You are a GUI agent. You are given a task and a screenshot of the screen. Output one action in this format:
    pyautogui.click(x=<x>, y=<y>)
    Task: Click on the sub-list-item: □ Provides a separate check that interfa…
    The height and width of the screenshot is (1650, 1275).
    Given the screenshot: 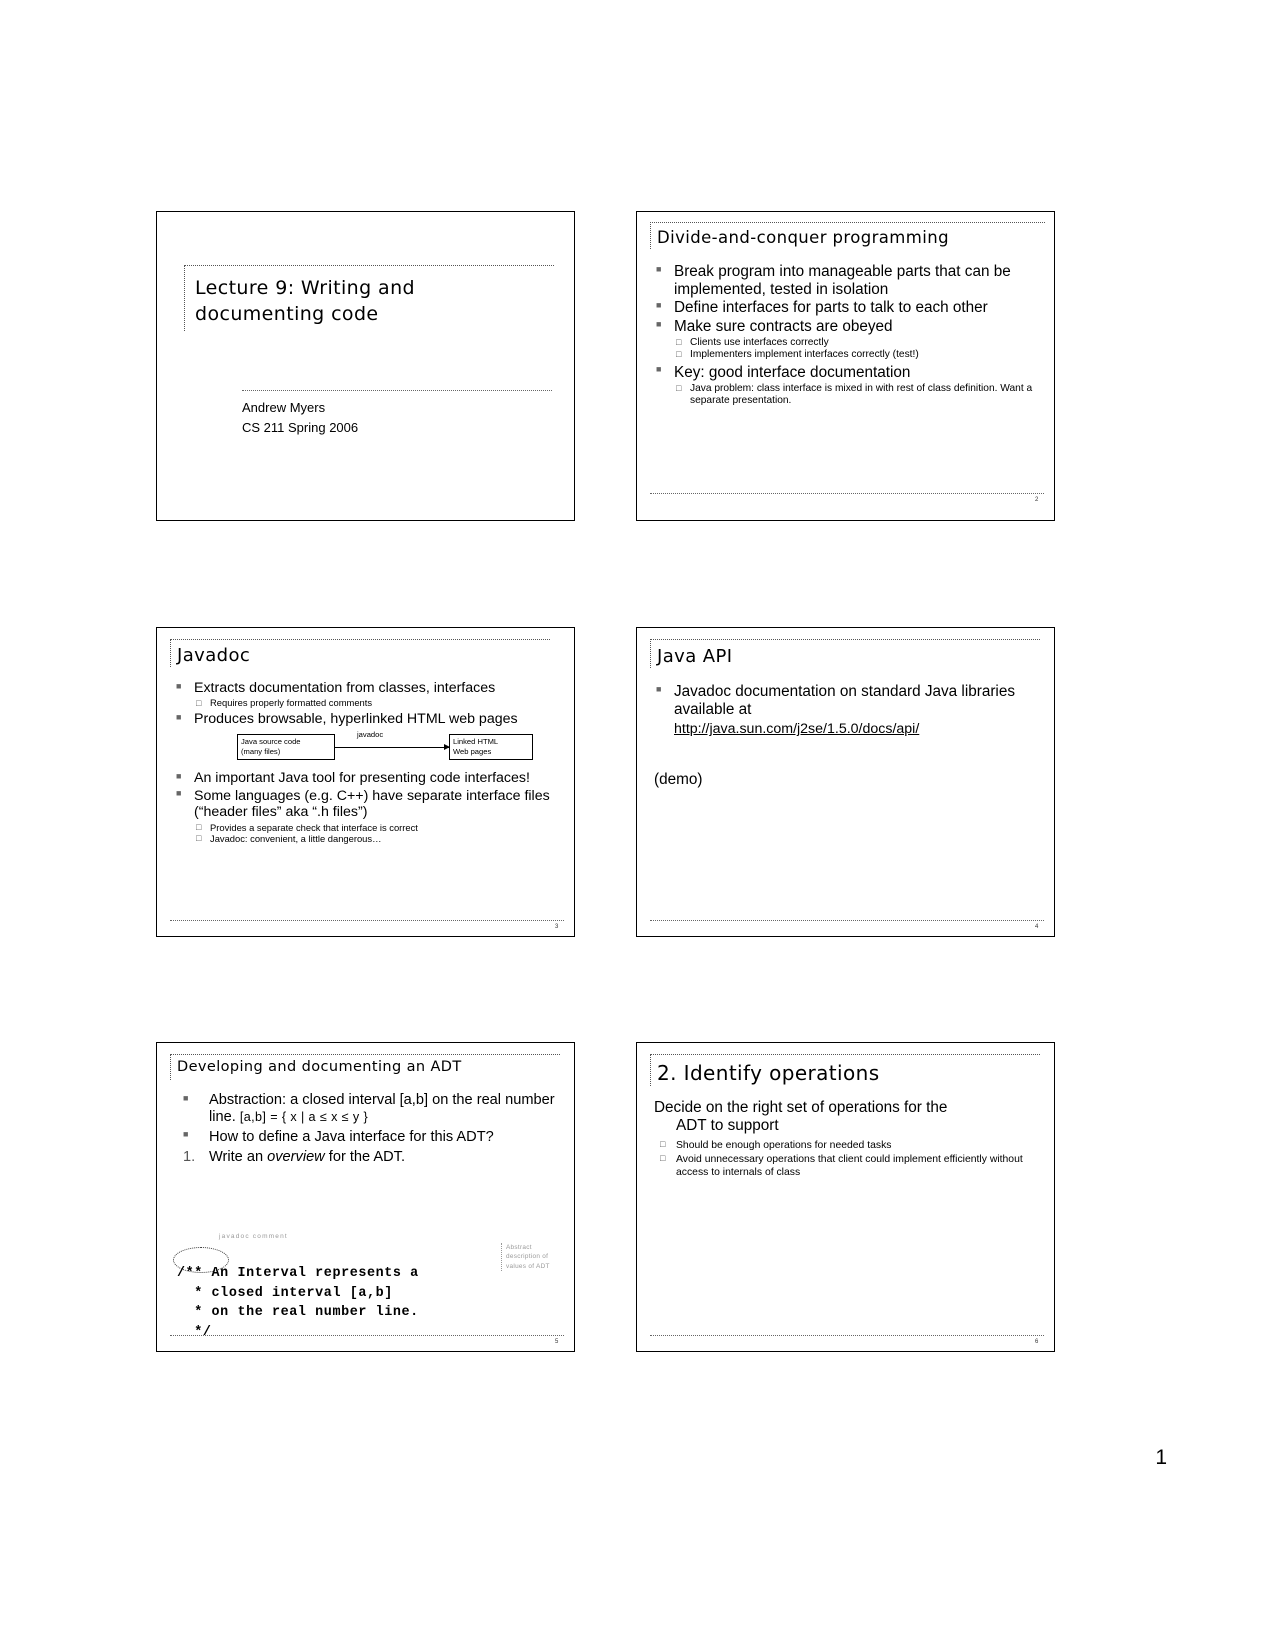 What is the action you would take?
    pyautogui.click(x=380, y=827)
    